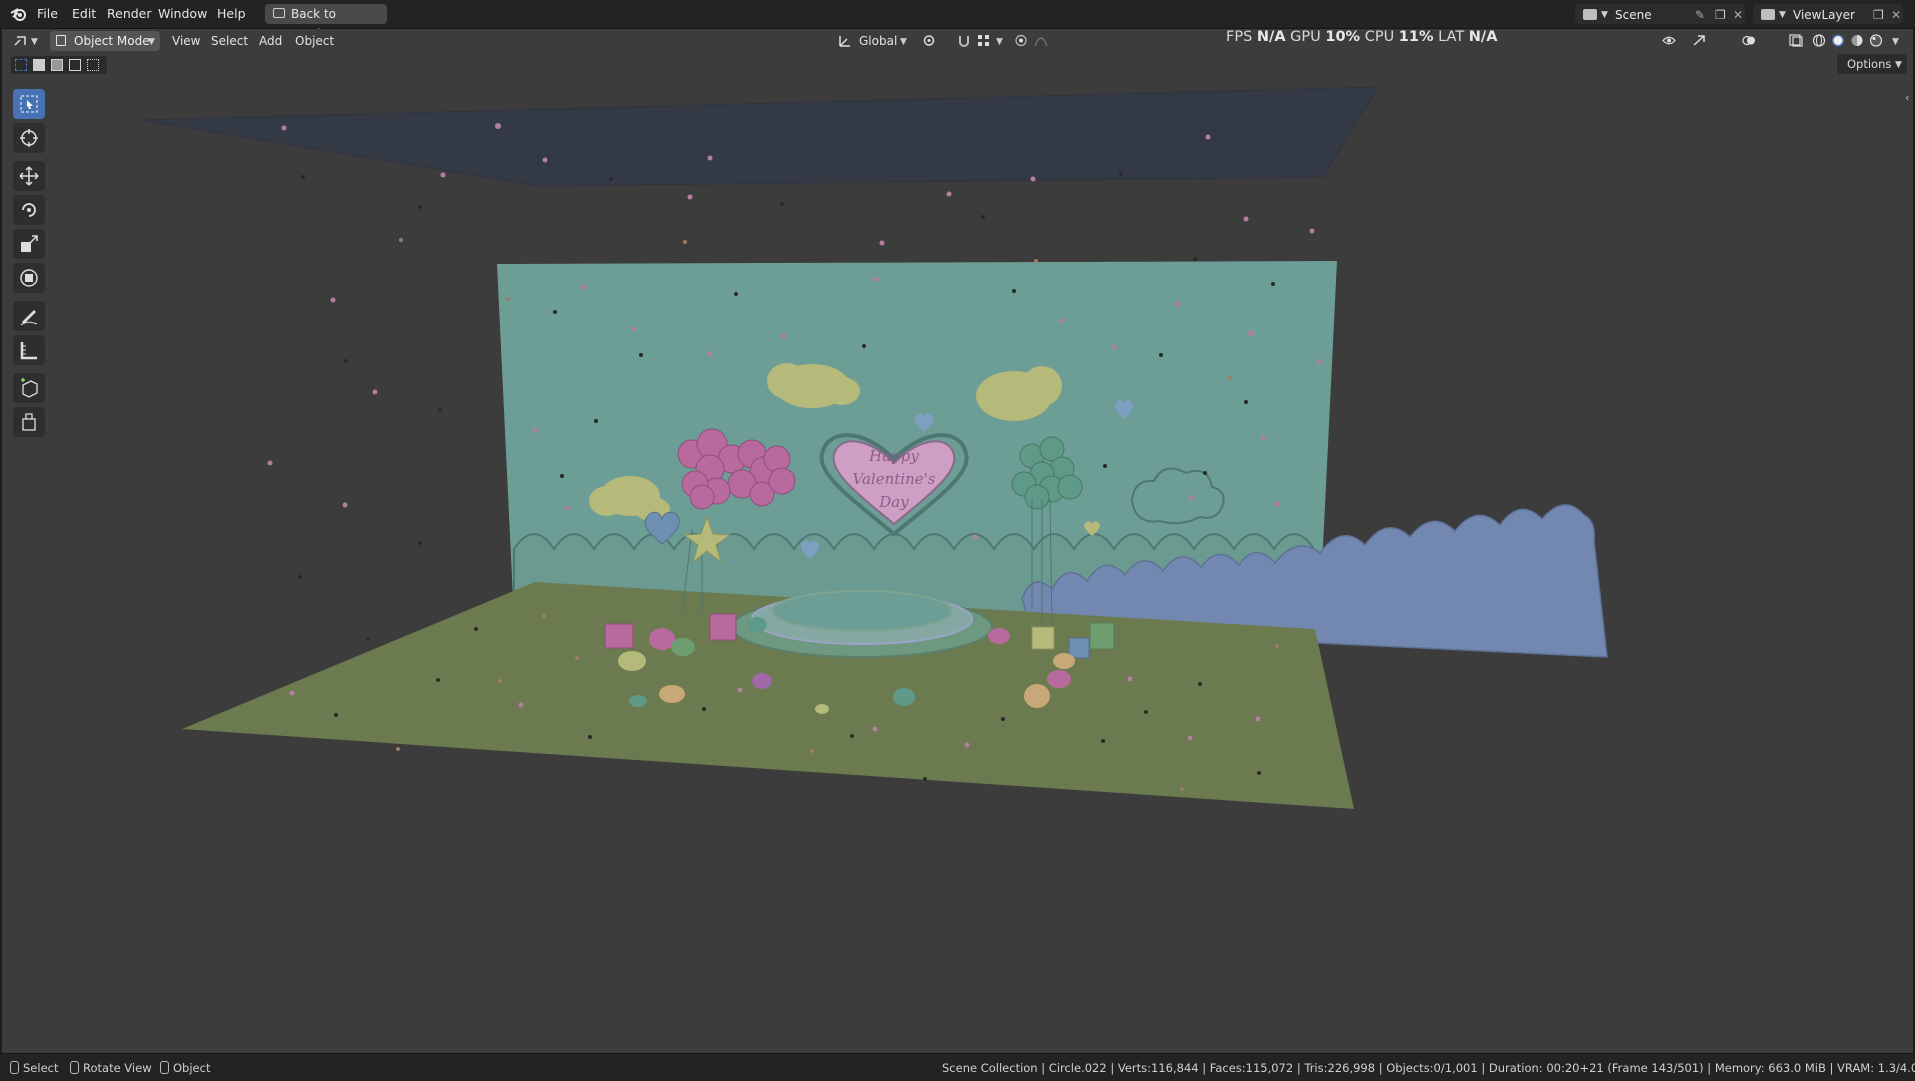 This screenshot has height=1081, width=1915. Describe the element at coordinates (893, 456) in the screenshot. I see `sign-line-1: Happy` at that location.